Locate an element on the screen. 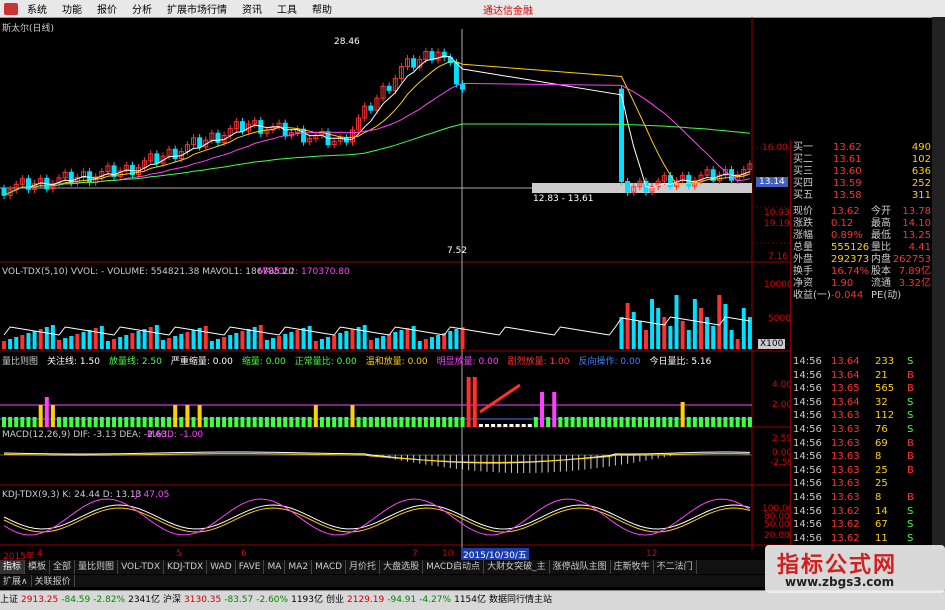 Image resolution: width=945 pixels, height=610 pixels. status-item: 数据同行情主站 is located at coordinates (521, 600).